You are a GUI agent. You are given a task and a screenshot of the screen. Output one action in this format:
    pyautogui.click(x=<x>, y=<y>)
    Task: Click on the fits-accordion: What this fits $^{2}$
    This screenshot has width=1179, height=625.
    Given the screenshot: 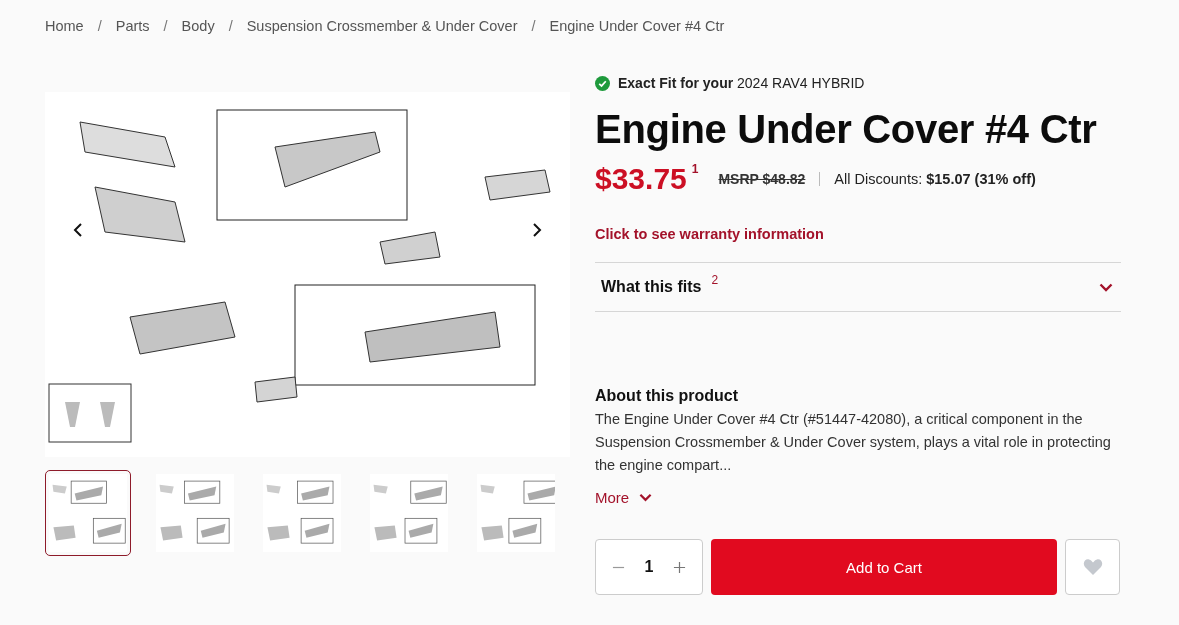 What is the action you would take?
    pyautogui.click(x=858, y=287)
    